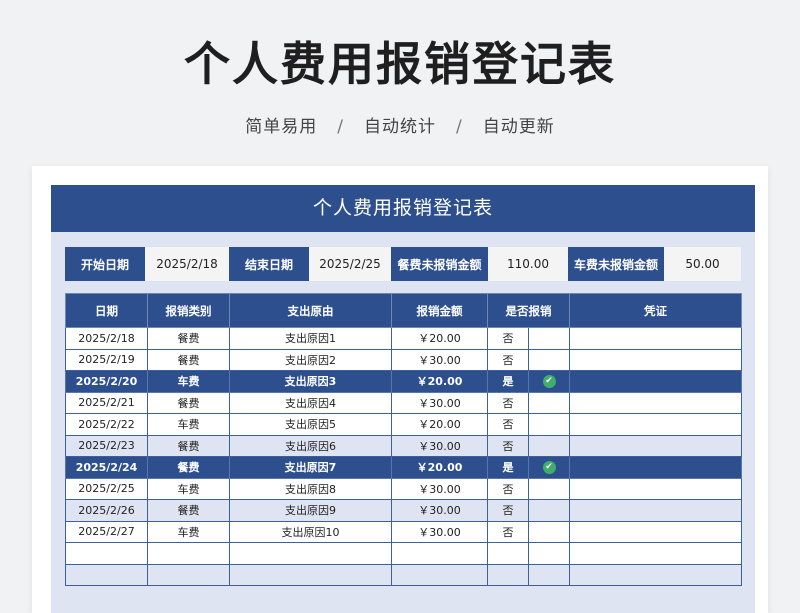  I want to click on cell-reason: 支出原因10, so click(310, 531).